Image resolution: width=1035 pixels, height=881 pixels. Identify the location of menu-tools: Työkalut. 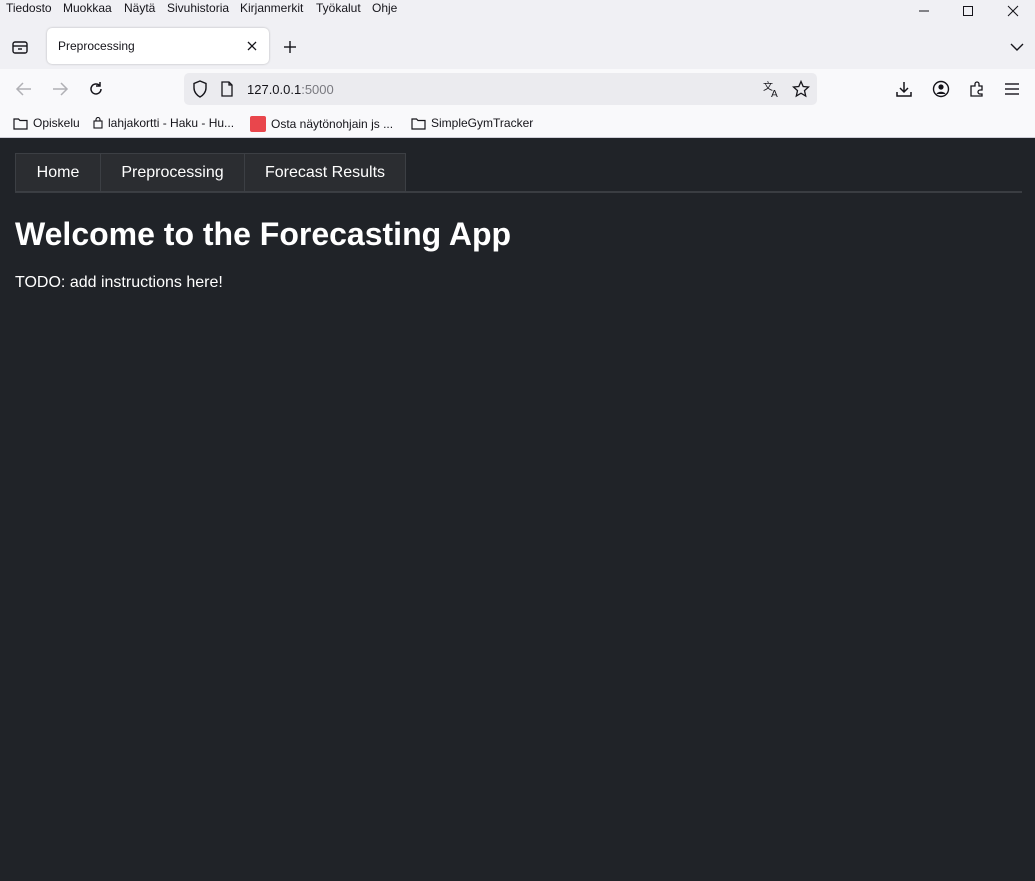
(338, 8).